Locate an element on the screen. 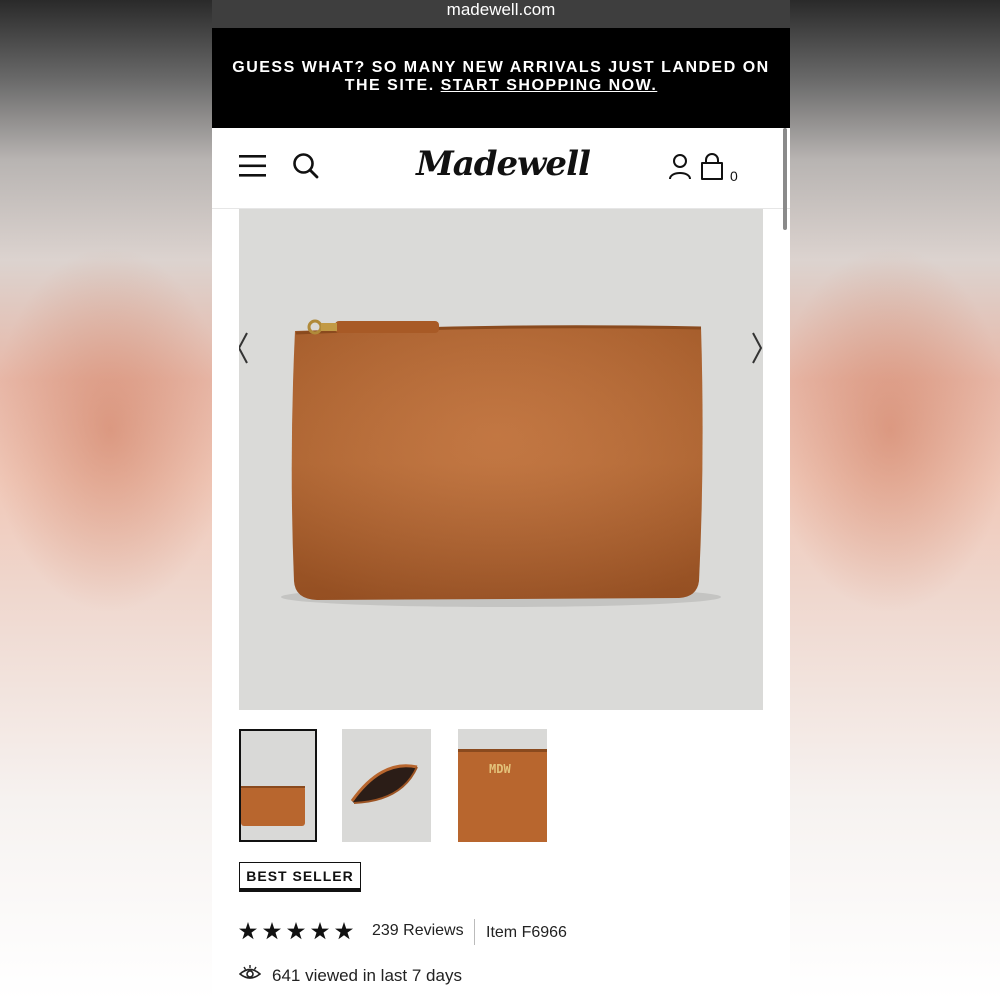 The image size is (1000, 1000). cart-count: 0 is located at coordinates (734, 176).